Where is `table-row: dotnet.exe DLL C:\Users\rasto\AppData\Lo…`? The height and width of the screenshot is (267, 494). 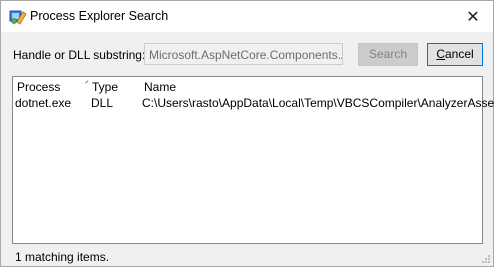 table-row: dotnet.exe DLL C:\Users\rasto\AppData\Lo… is located at coordinates (253, 103).